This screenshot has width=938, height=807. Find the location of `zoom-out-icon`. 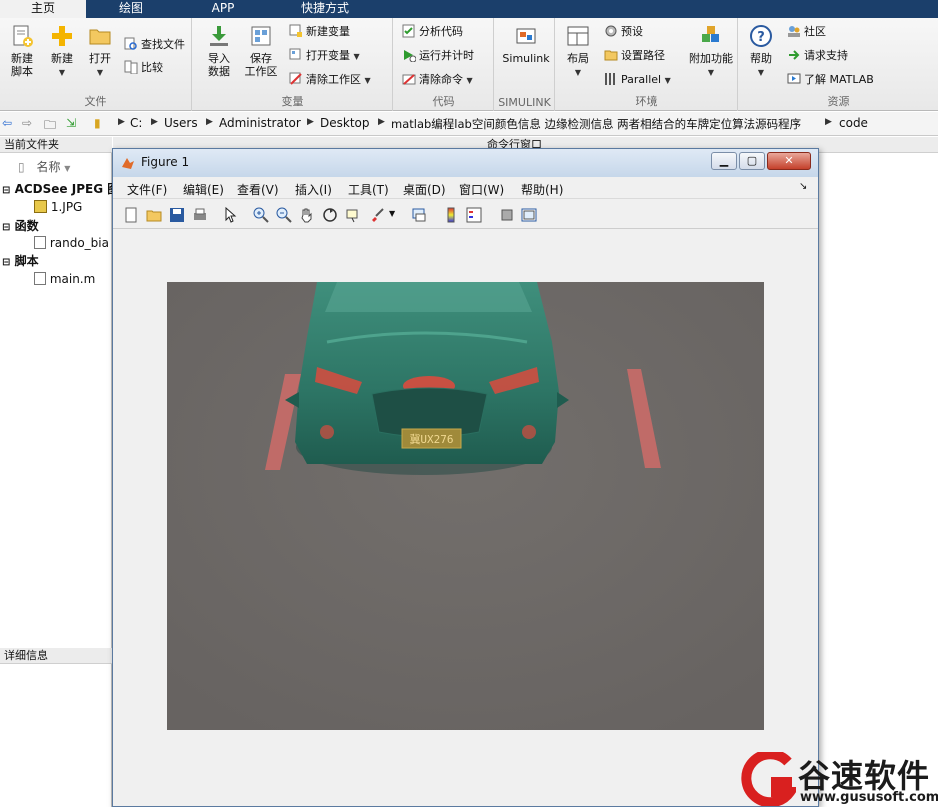

zoom-out-icon is located at coordinates (284, 215).